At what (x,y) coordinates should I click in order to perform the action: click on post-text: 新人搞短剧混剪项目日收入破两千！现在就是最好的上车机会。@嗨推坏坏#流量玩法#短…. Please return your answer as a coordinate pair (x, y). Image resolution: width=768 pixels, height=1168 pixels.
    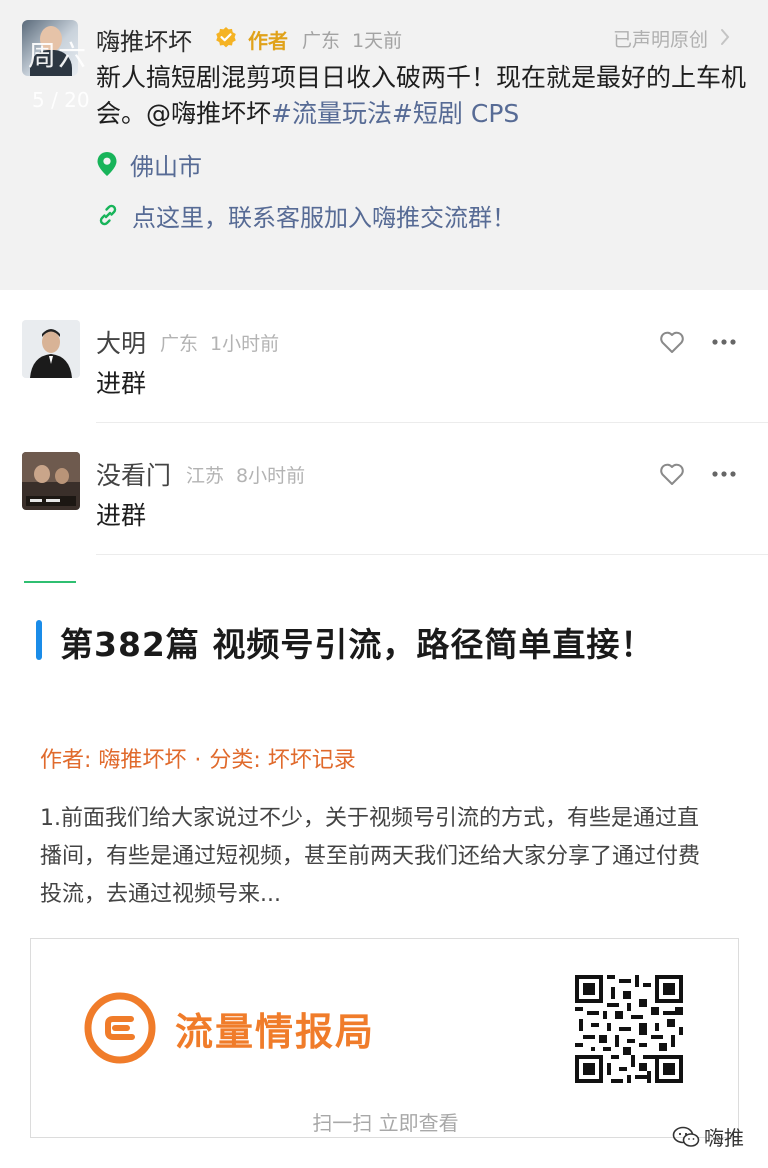
    Looking at the image, I should click on (426, 96).